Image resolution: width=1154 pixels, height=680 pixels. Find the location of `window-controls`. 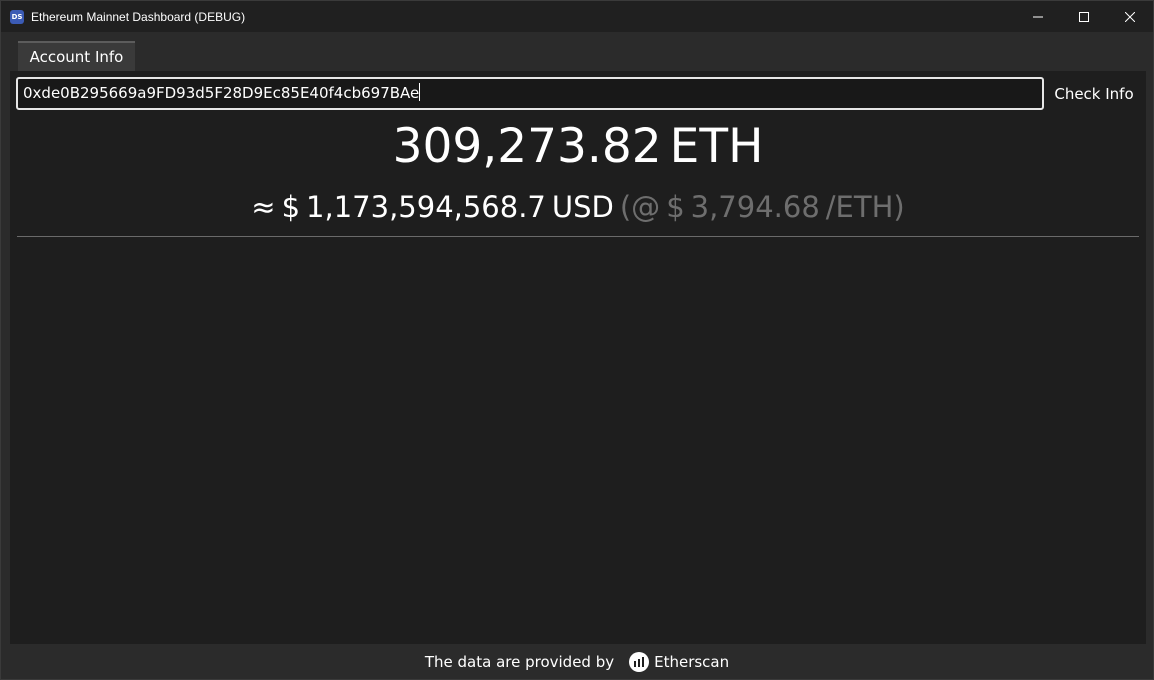

window-controls is located at coordinates (1084, 16).